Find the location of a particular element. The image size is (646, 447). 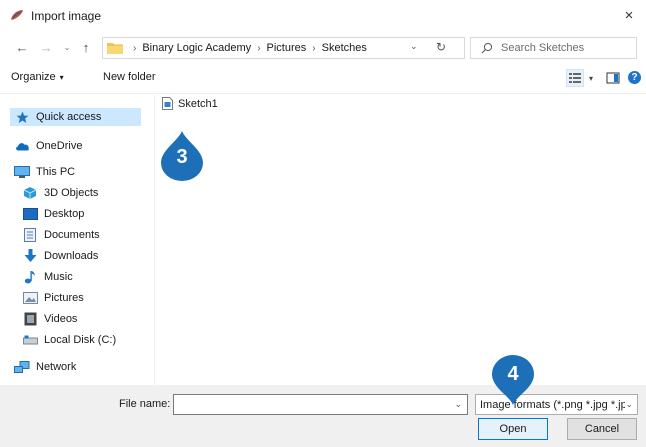

sidebar-item-music: Music is located at coordinates (47, 277).